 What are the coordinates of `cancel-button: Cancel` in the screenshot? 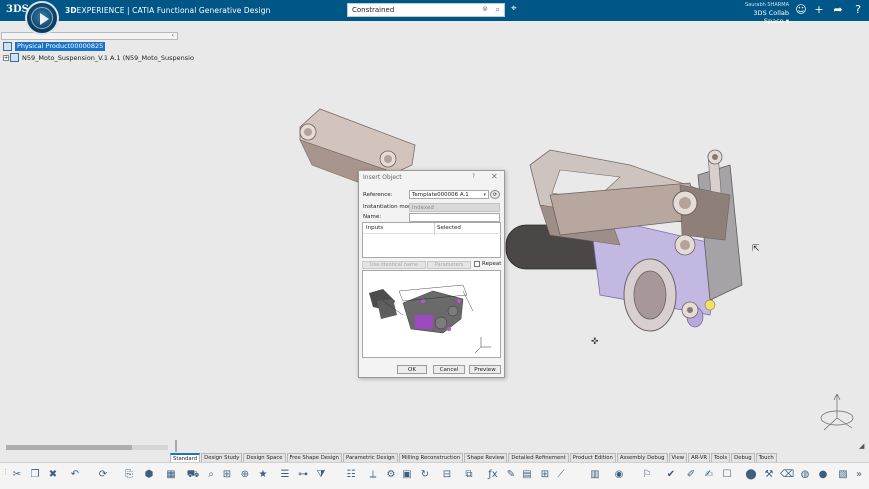 It's located at (449, 369).